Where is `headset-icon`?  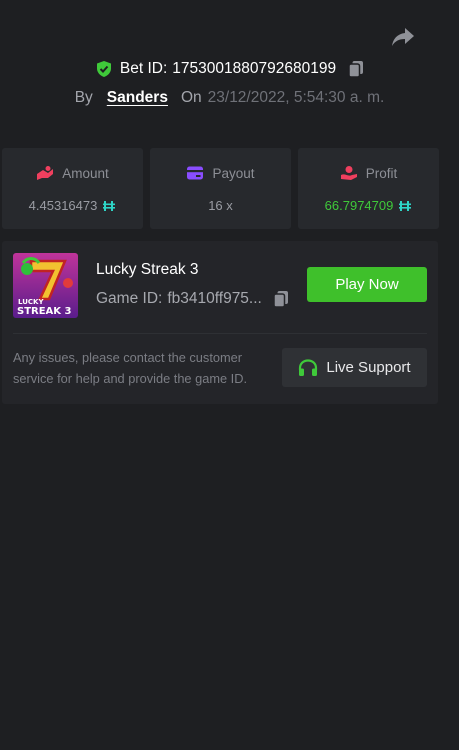
headset-icon is located at coordinates (308, 367).